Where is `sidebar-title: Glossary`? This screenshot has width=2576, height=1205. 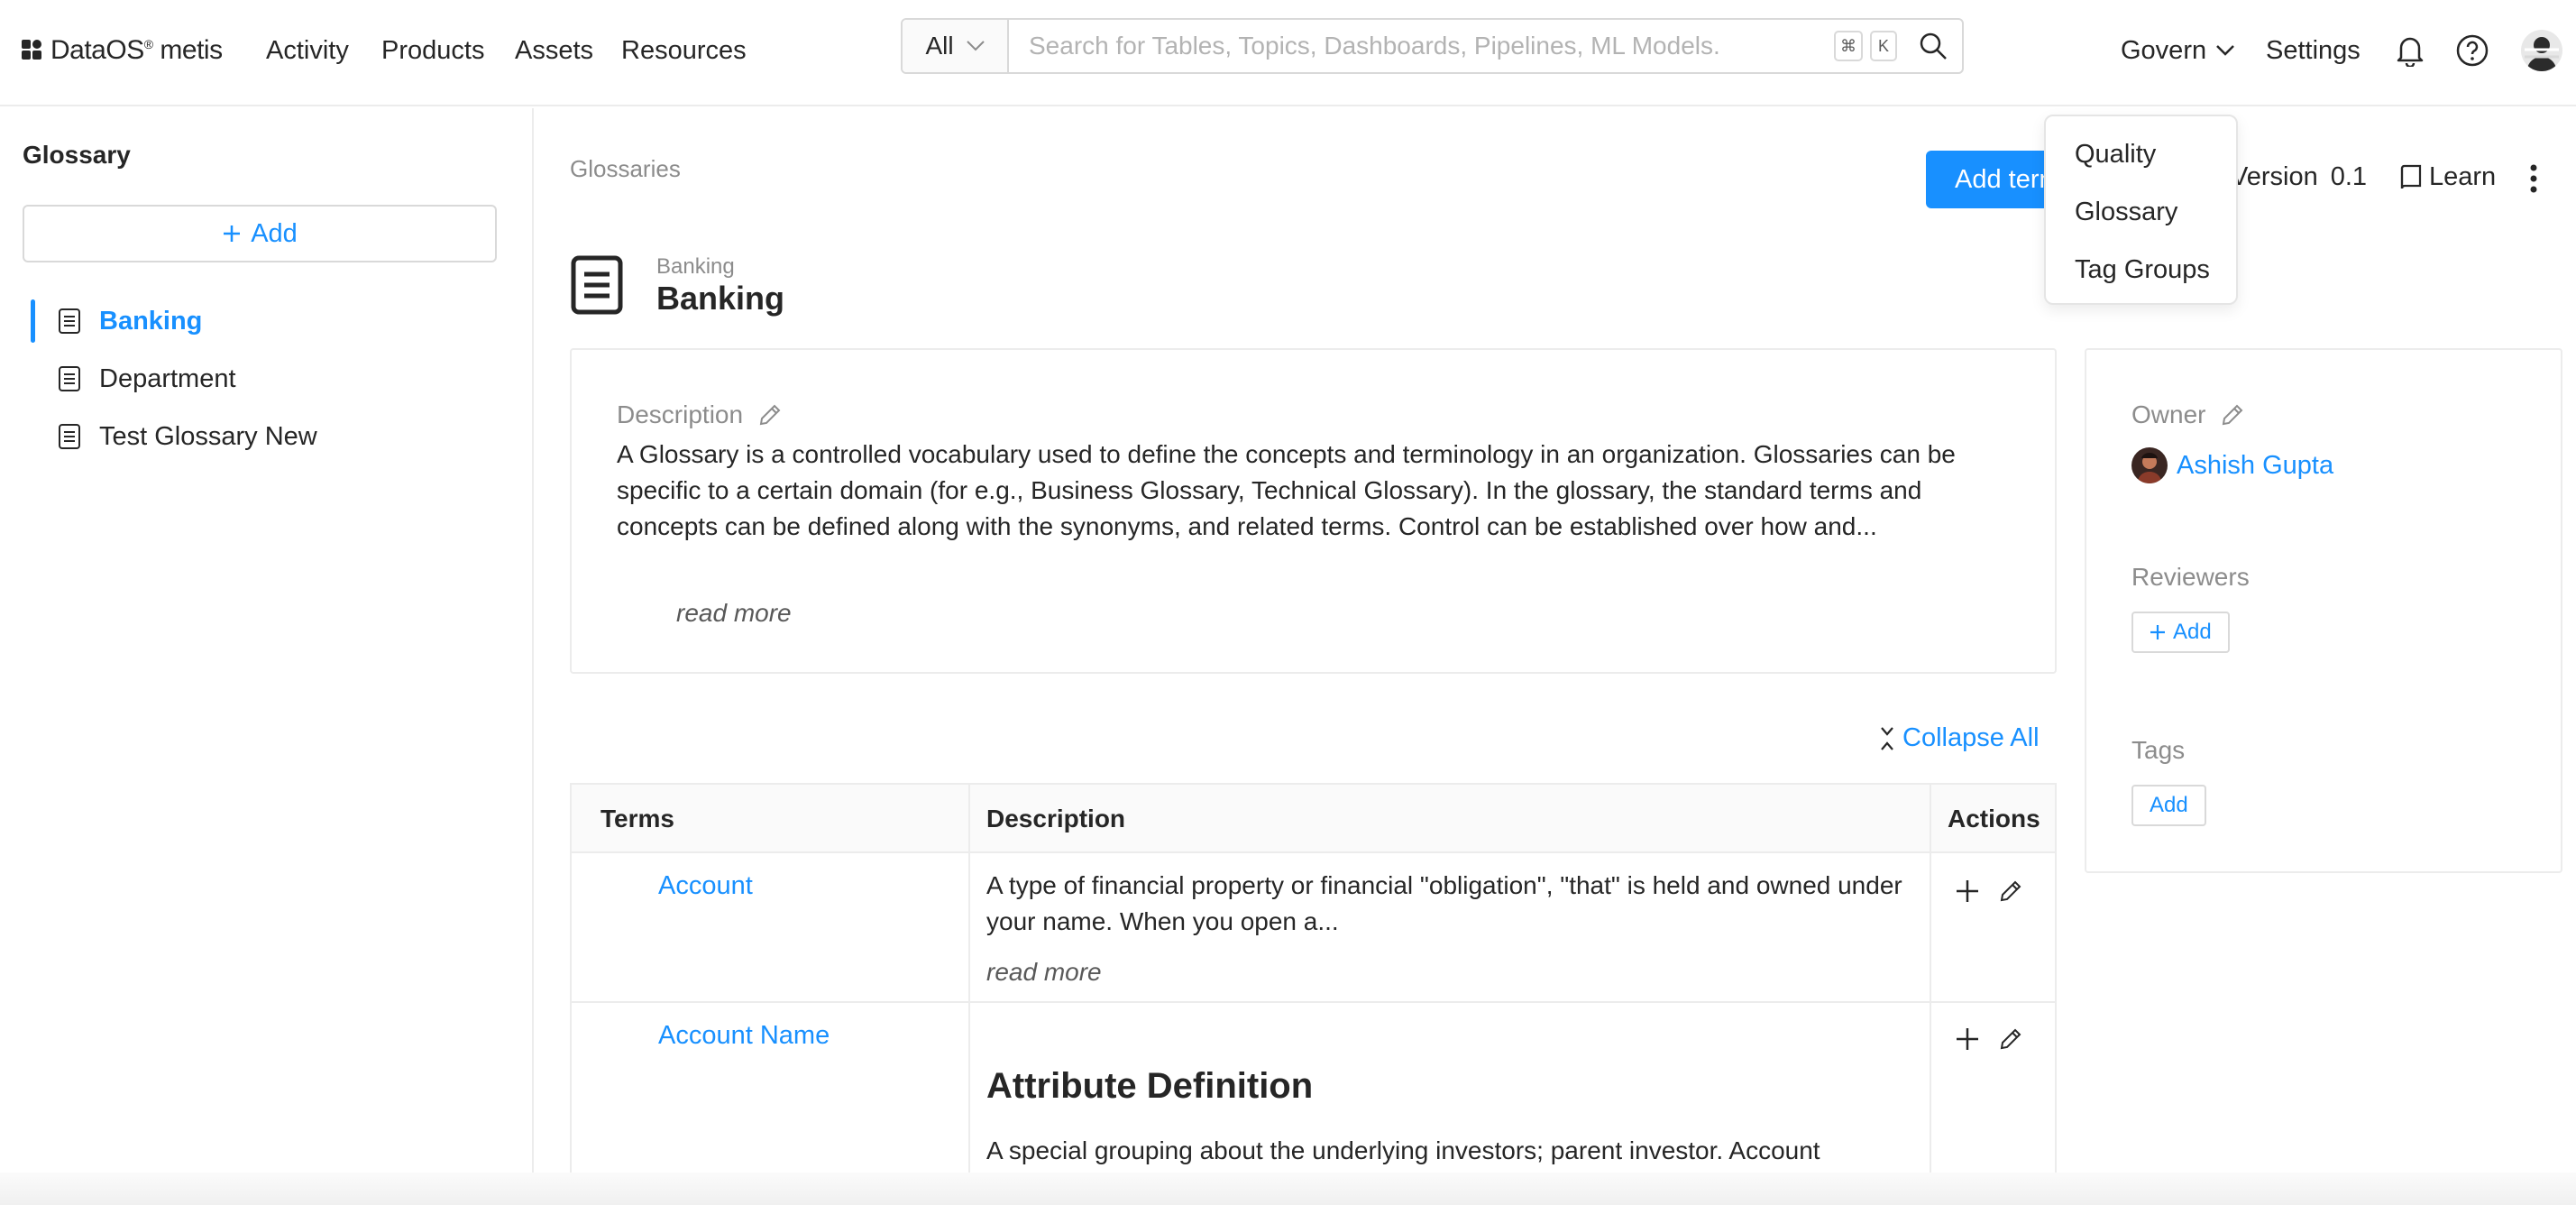
sidebar-title: Glossary is located at coordinates (77, 155).